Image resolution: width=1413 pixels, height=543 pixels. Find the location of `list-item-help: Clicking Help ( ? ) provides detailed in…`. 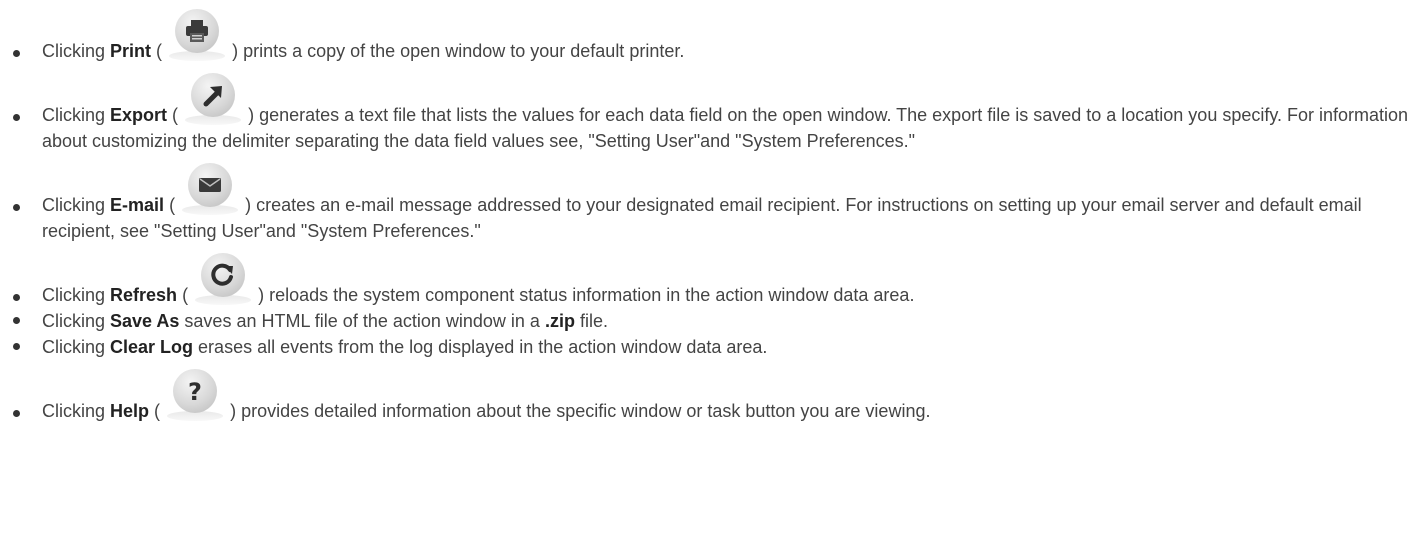

list-item-help: Clicking Help ( ? ) provides detailed in… is located at coordinates (710, 392).